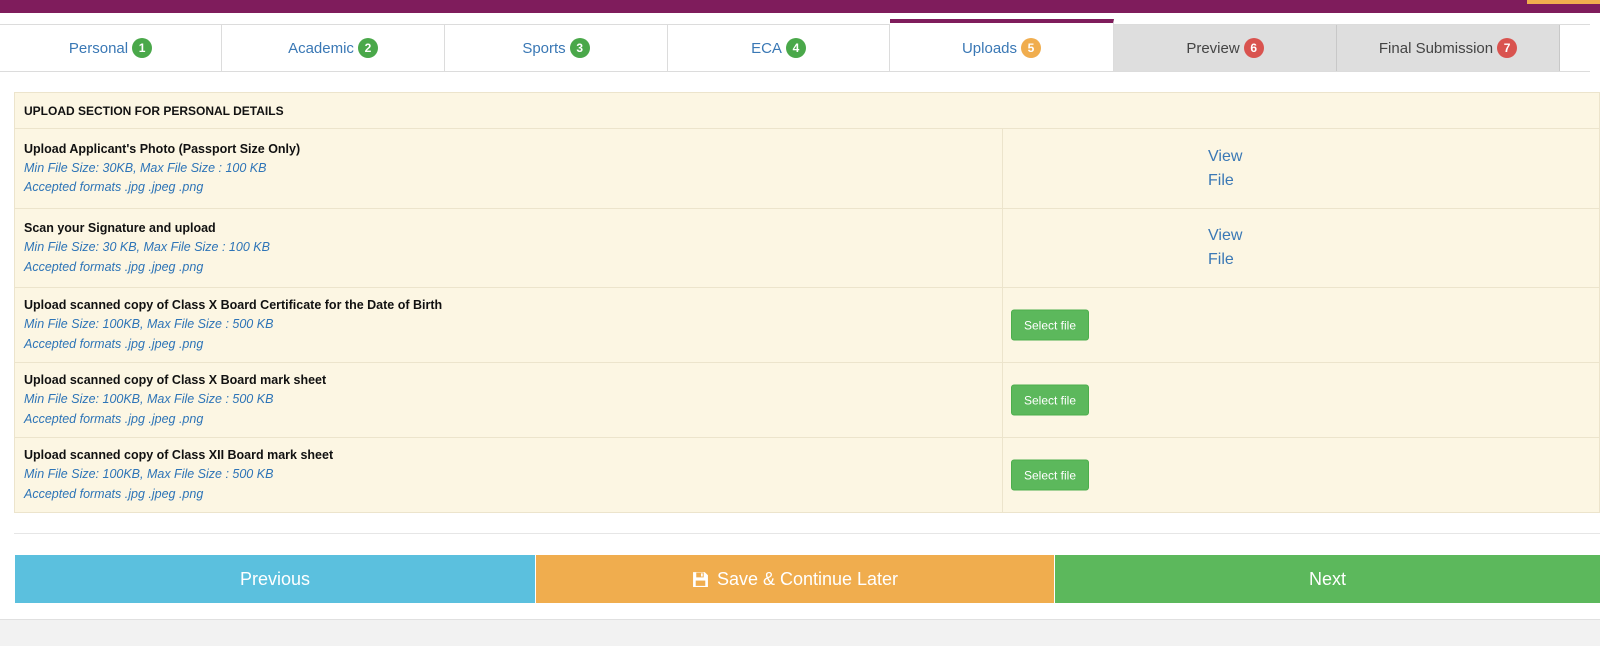 The height and width of the screenshot is (646, 1600). What do you see at coordinates (1563, 2) in the screenshot?
I see `header-action-button` at bounding box center [1563, 2].